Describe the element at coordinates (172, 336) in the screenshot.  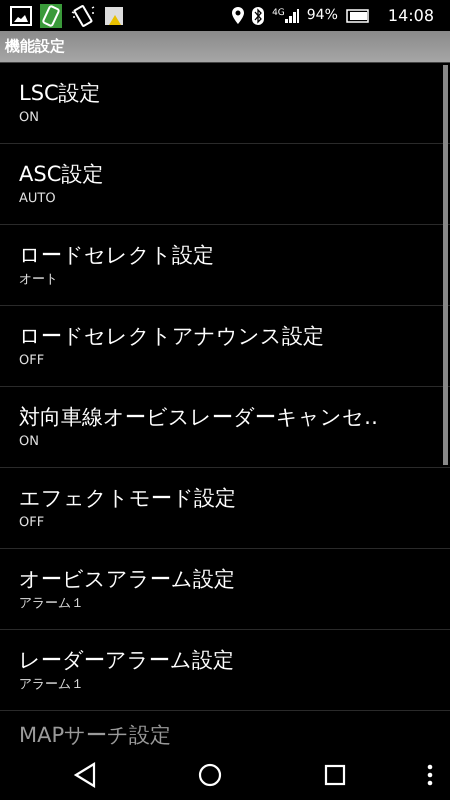
I see `setting-title: ロードセレクトアナウンス設定` at that location.